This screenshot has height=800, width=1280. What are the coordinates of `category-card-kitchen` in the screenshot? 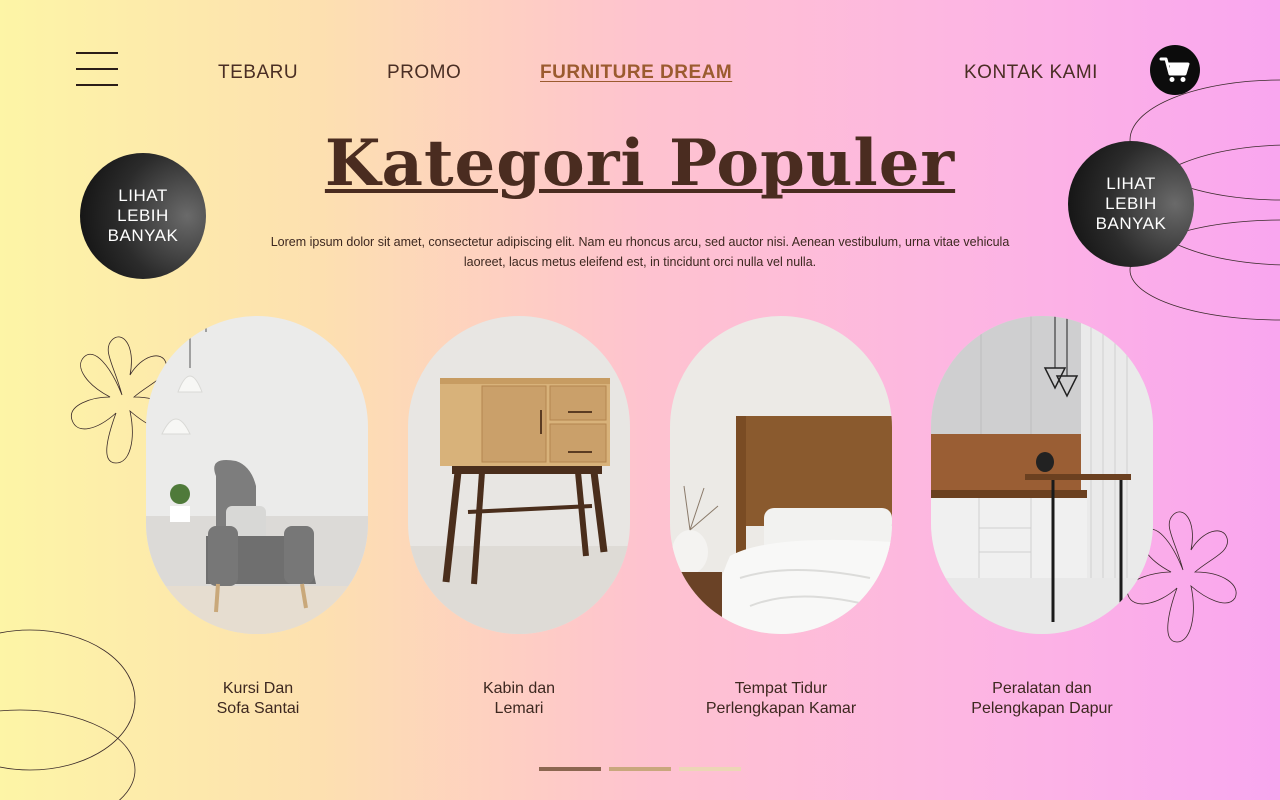 It's located at (1042, 475).